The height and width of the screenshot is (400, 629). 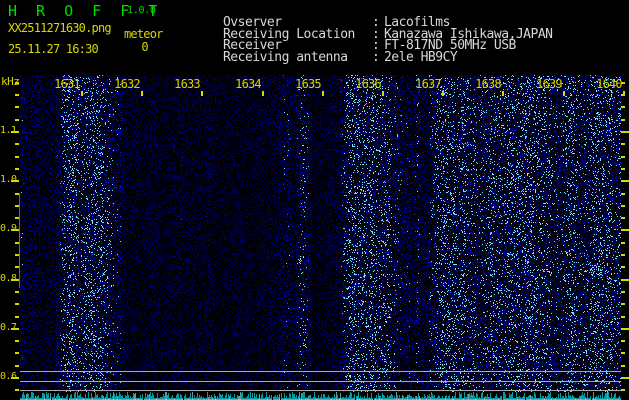 I want to click on freq-tick-label: 1.0, so click(x=8, y=179).